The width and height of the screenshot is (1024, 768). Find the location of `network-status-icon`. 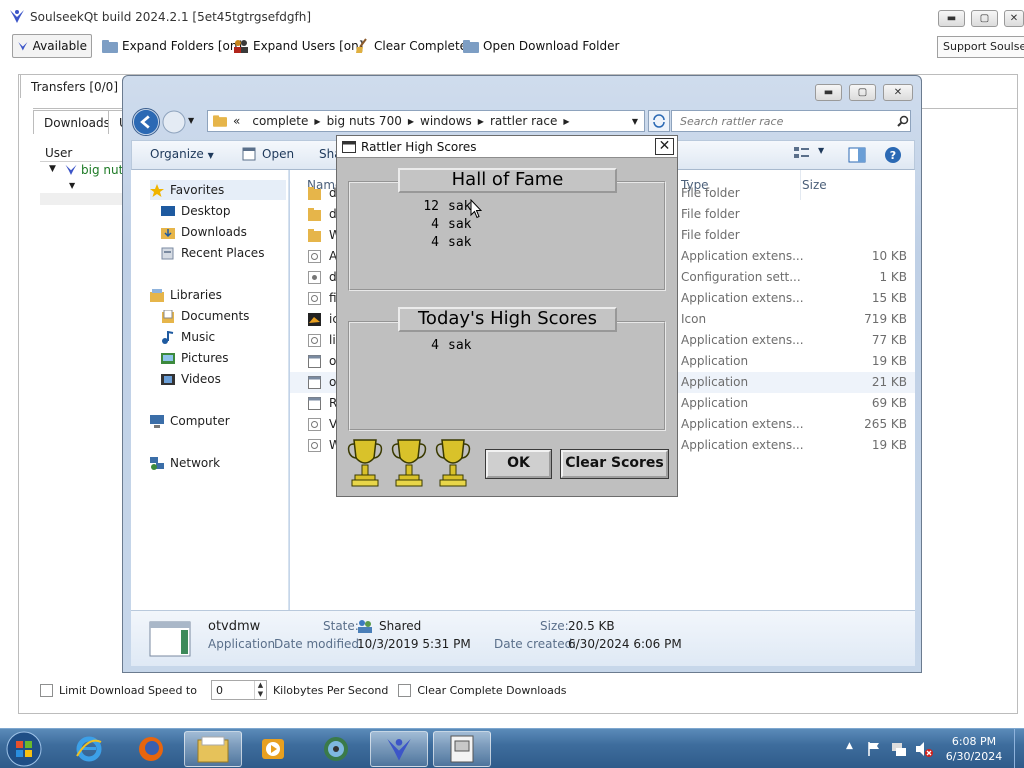

network-status-icon is located at coordinates (899, 749).